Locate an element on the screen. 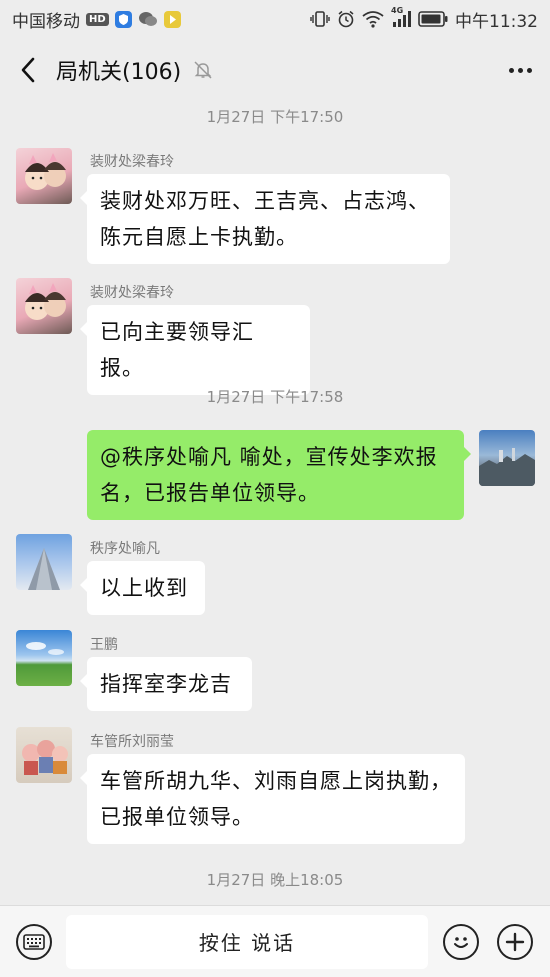 This screenshot has width=550, height=977. hold-to-talk-button: 按住 说话 is located at coordinates (247, 941).